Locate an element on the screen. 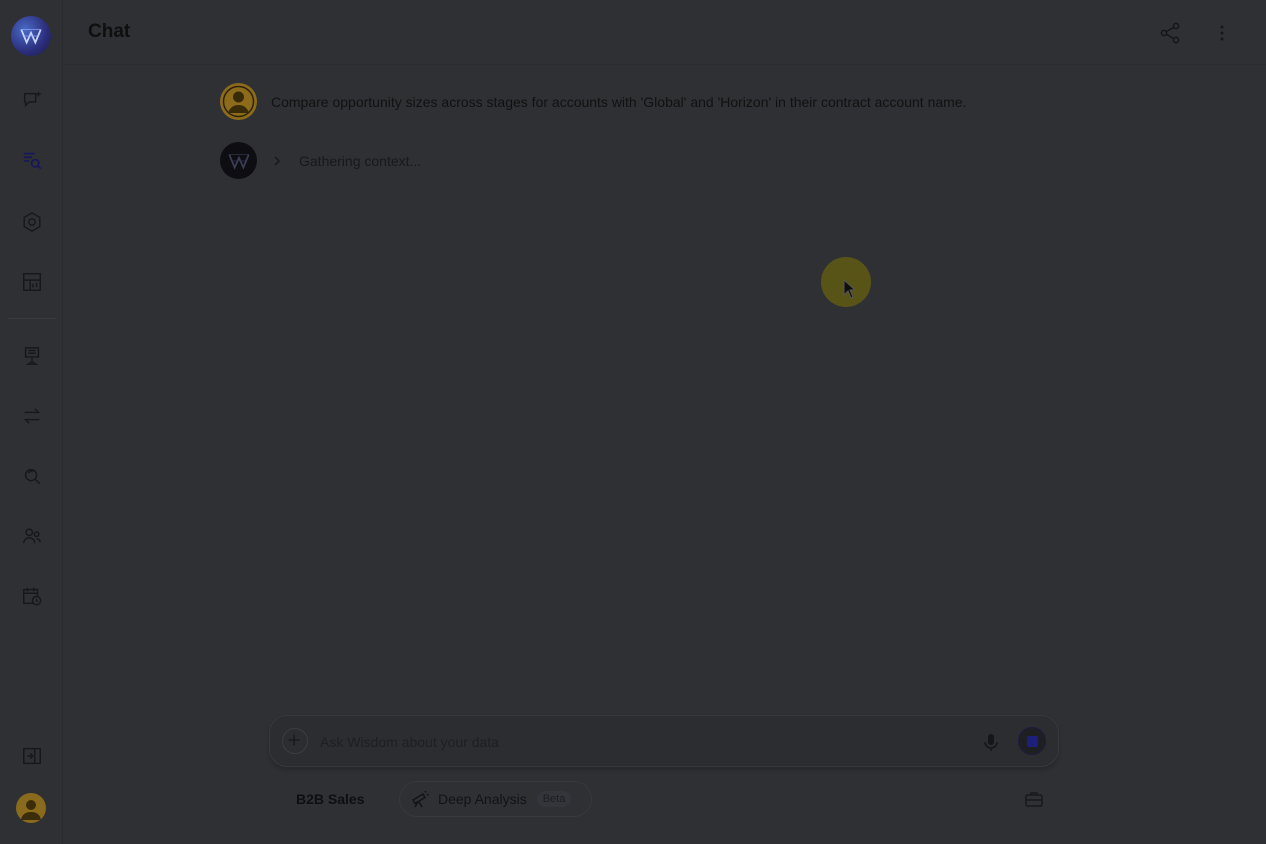 The height and width of the screenshot is (844, 1266). calendar-clock-icon is located at coordinates (32, 596).